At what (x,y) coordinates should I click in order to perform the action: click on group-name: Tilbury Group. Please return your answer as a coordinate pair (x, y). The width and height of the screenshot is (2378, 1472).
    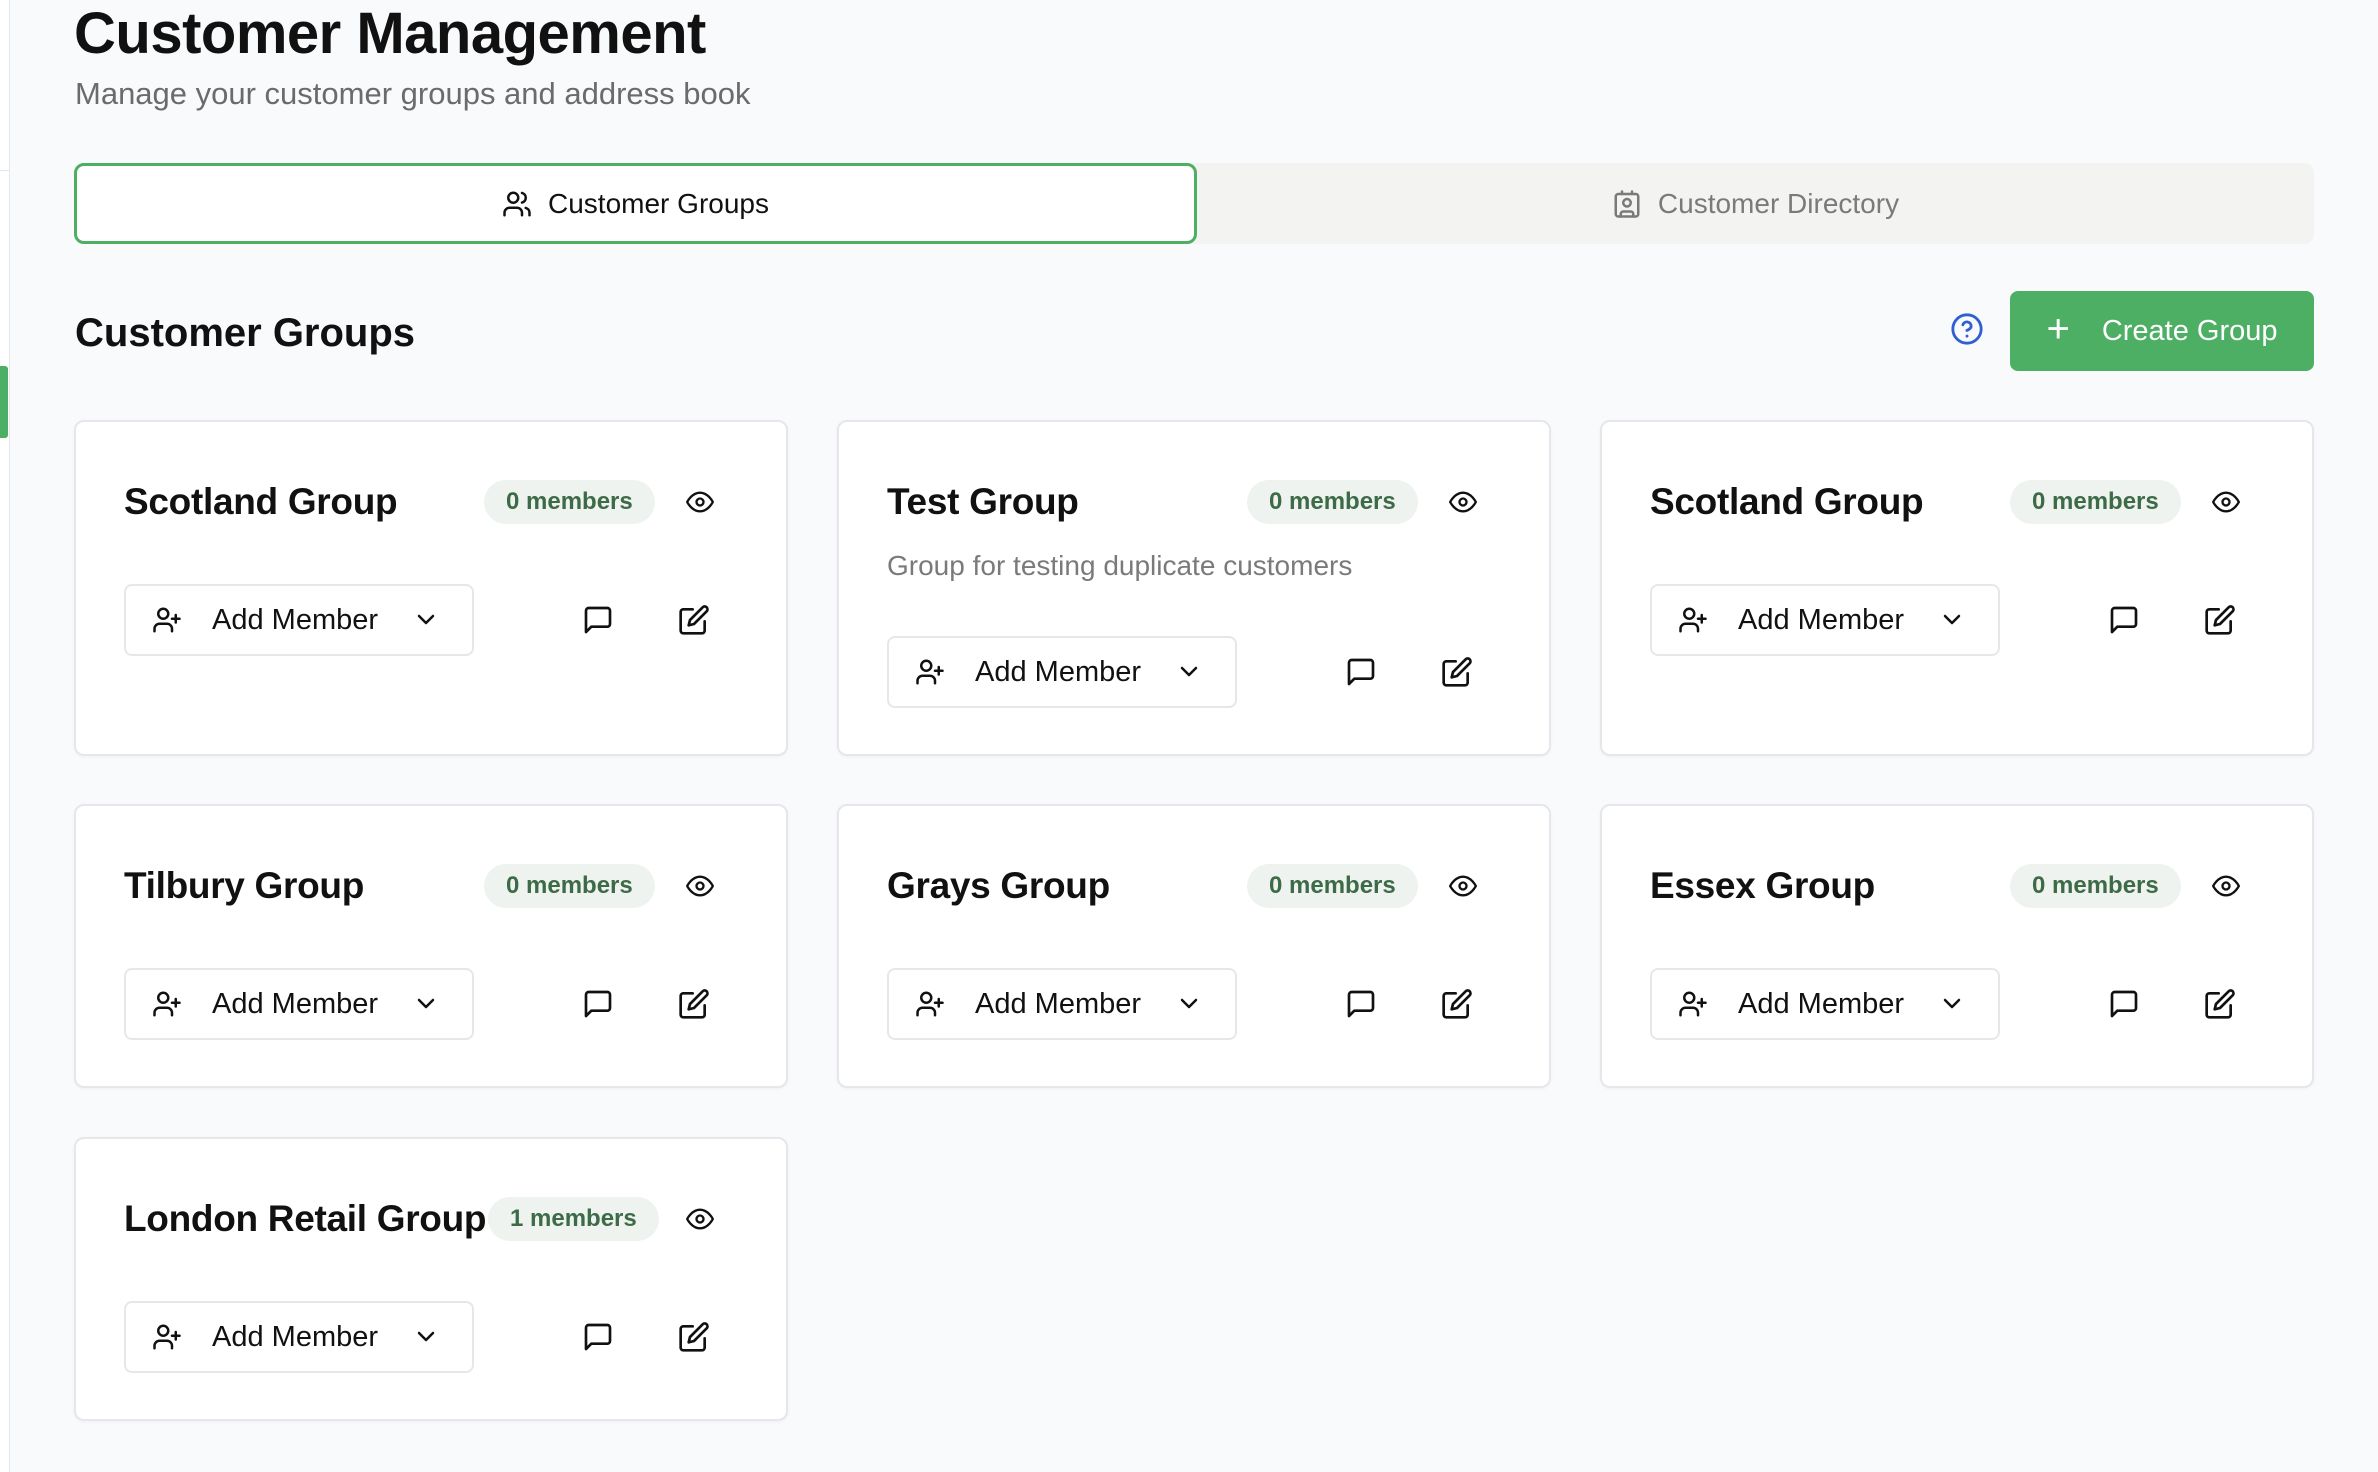
    Looking at the image, I should click on (244, 885).